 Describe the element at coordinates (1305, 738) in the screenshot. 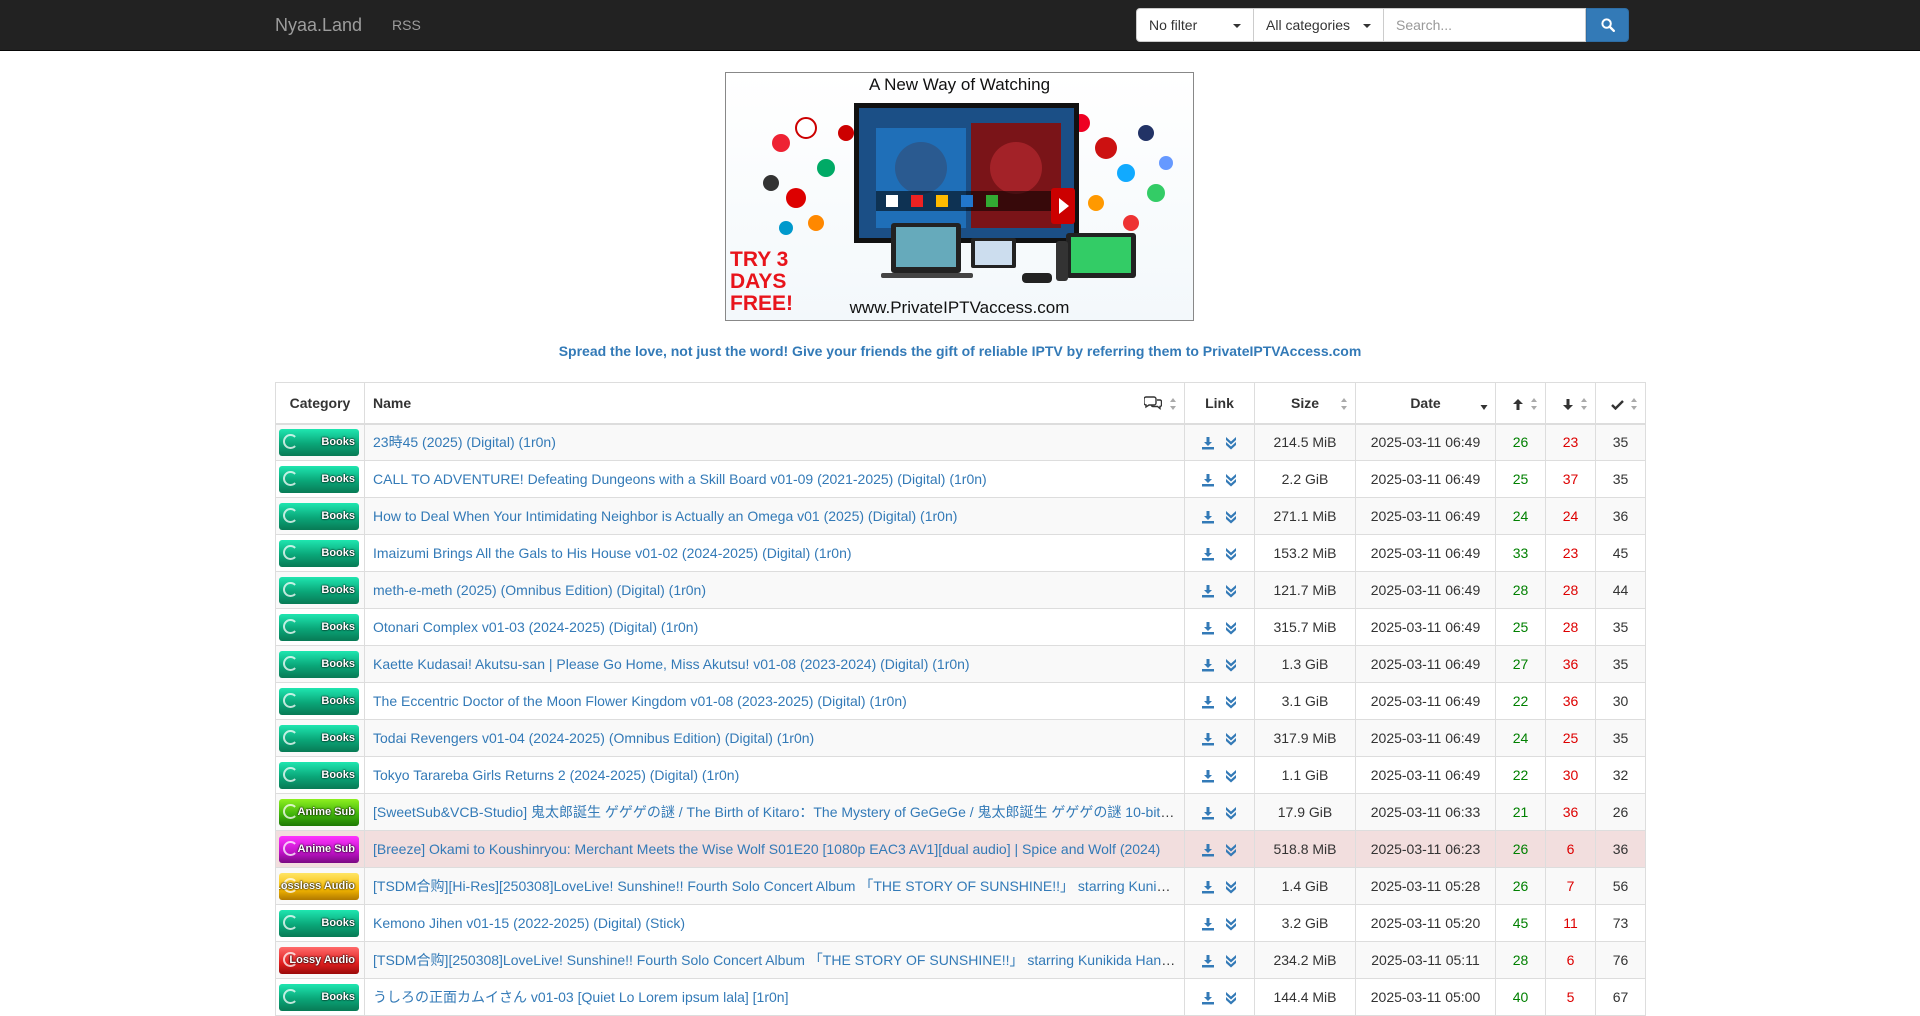

I see `size-cell: 317.9 MiB` at that location.